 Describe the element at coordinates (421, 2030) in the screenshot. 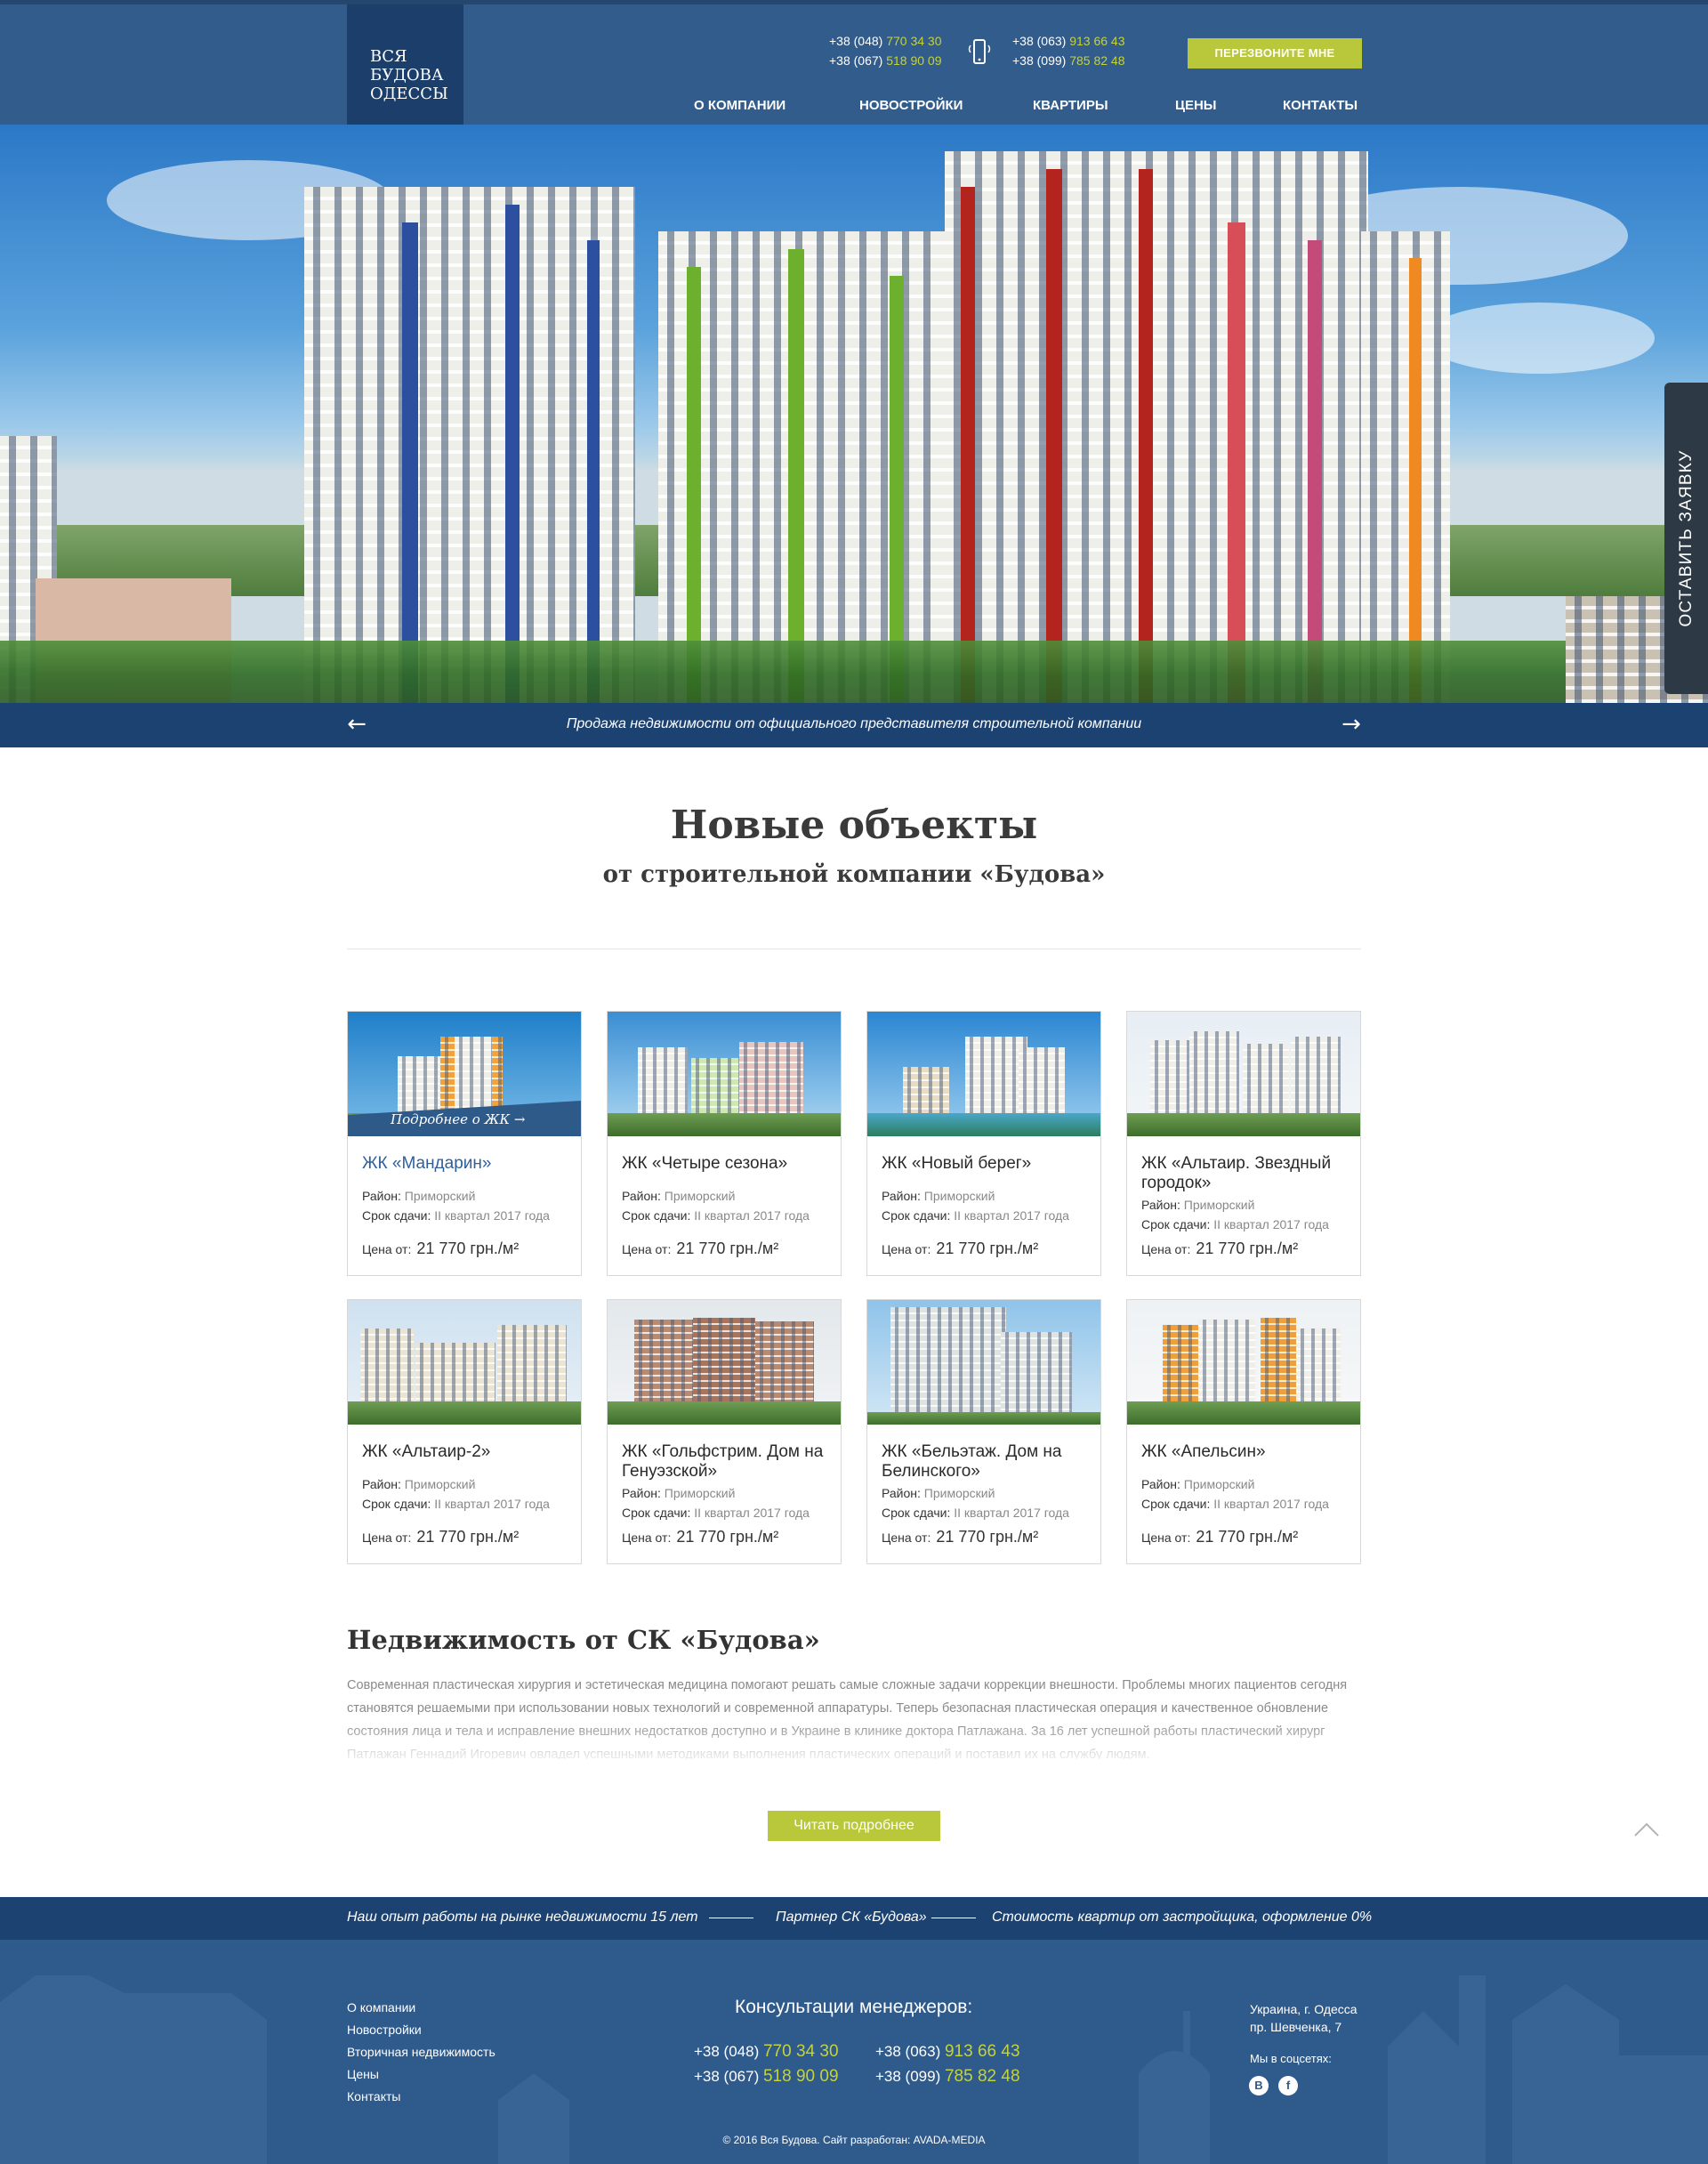

I see `footer-link-new-buildings: Новостройки` at that location.